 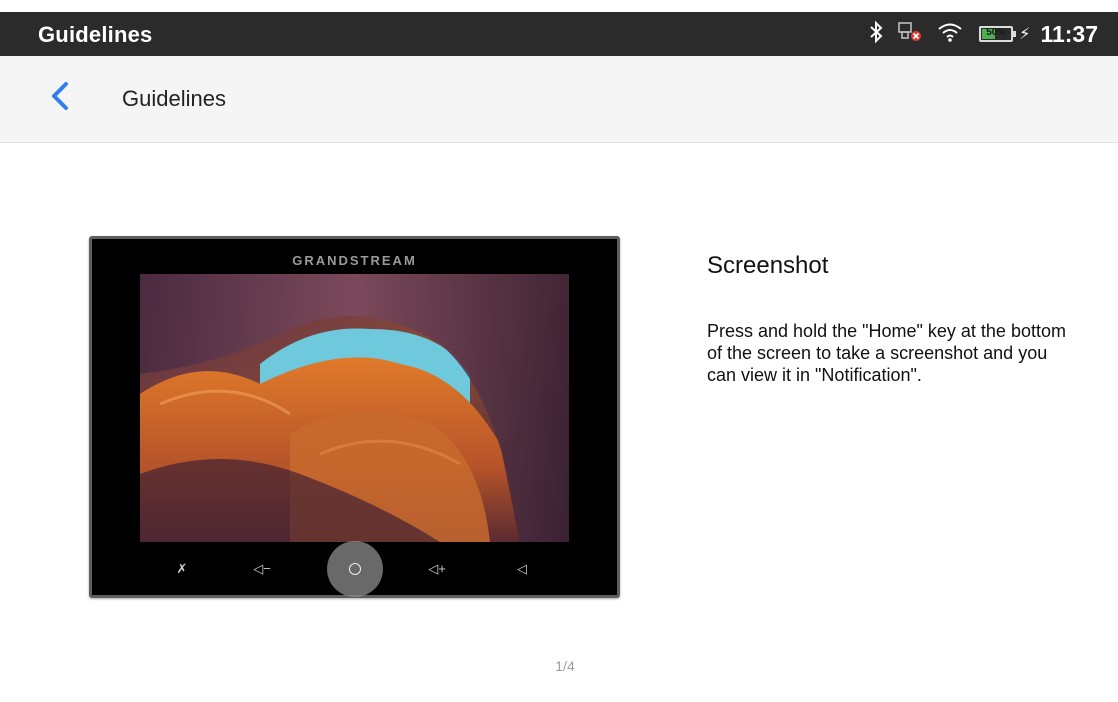 I want to click on battery-percent: 50%, so click(x=996, y=32).